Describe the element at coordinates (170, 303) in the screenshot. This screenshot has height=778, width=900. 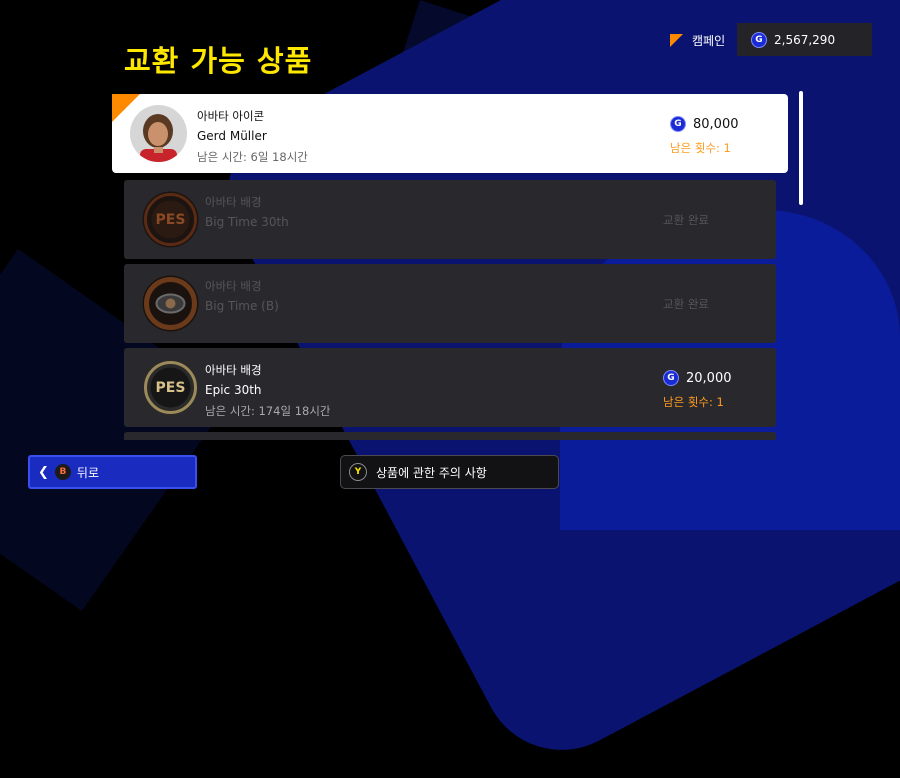
I see `avatar-background-thumb` at that location.